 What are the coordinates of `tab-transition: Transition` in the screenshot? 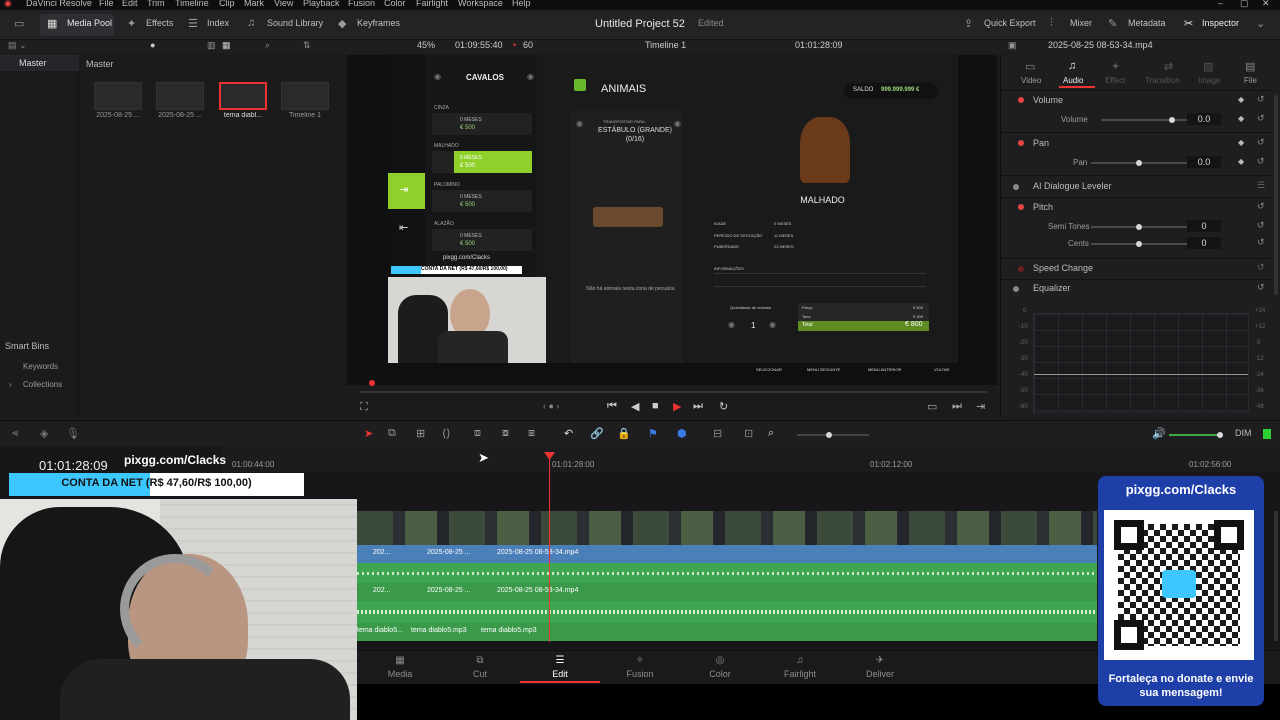 It's located at (1162, 80).